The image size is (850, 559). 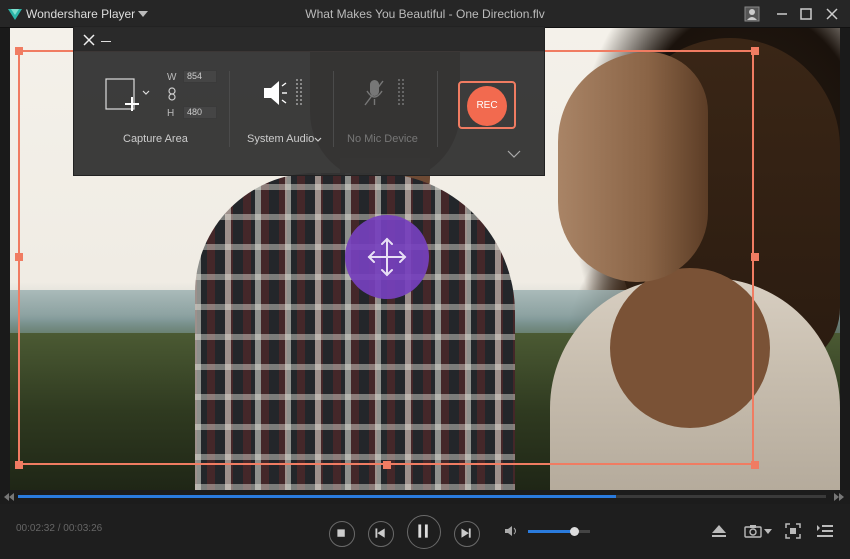 What do you see at coordinates (172, 77) in the screenshot?
I see `width-label: W` at bounding box center [172, 77].